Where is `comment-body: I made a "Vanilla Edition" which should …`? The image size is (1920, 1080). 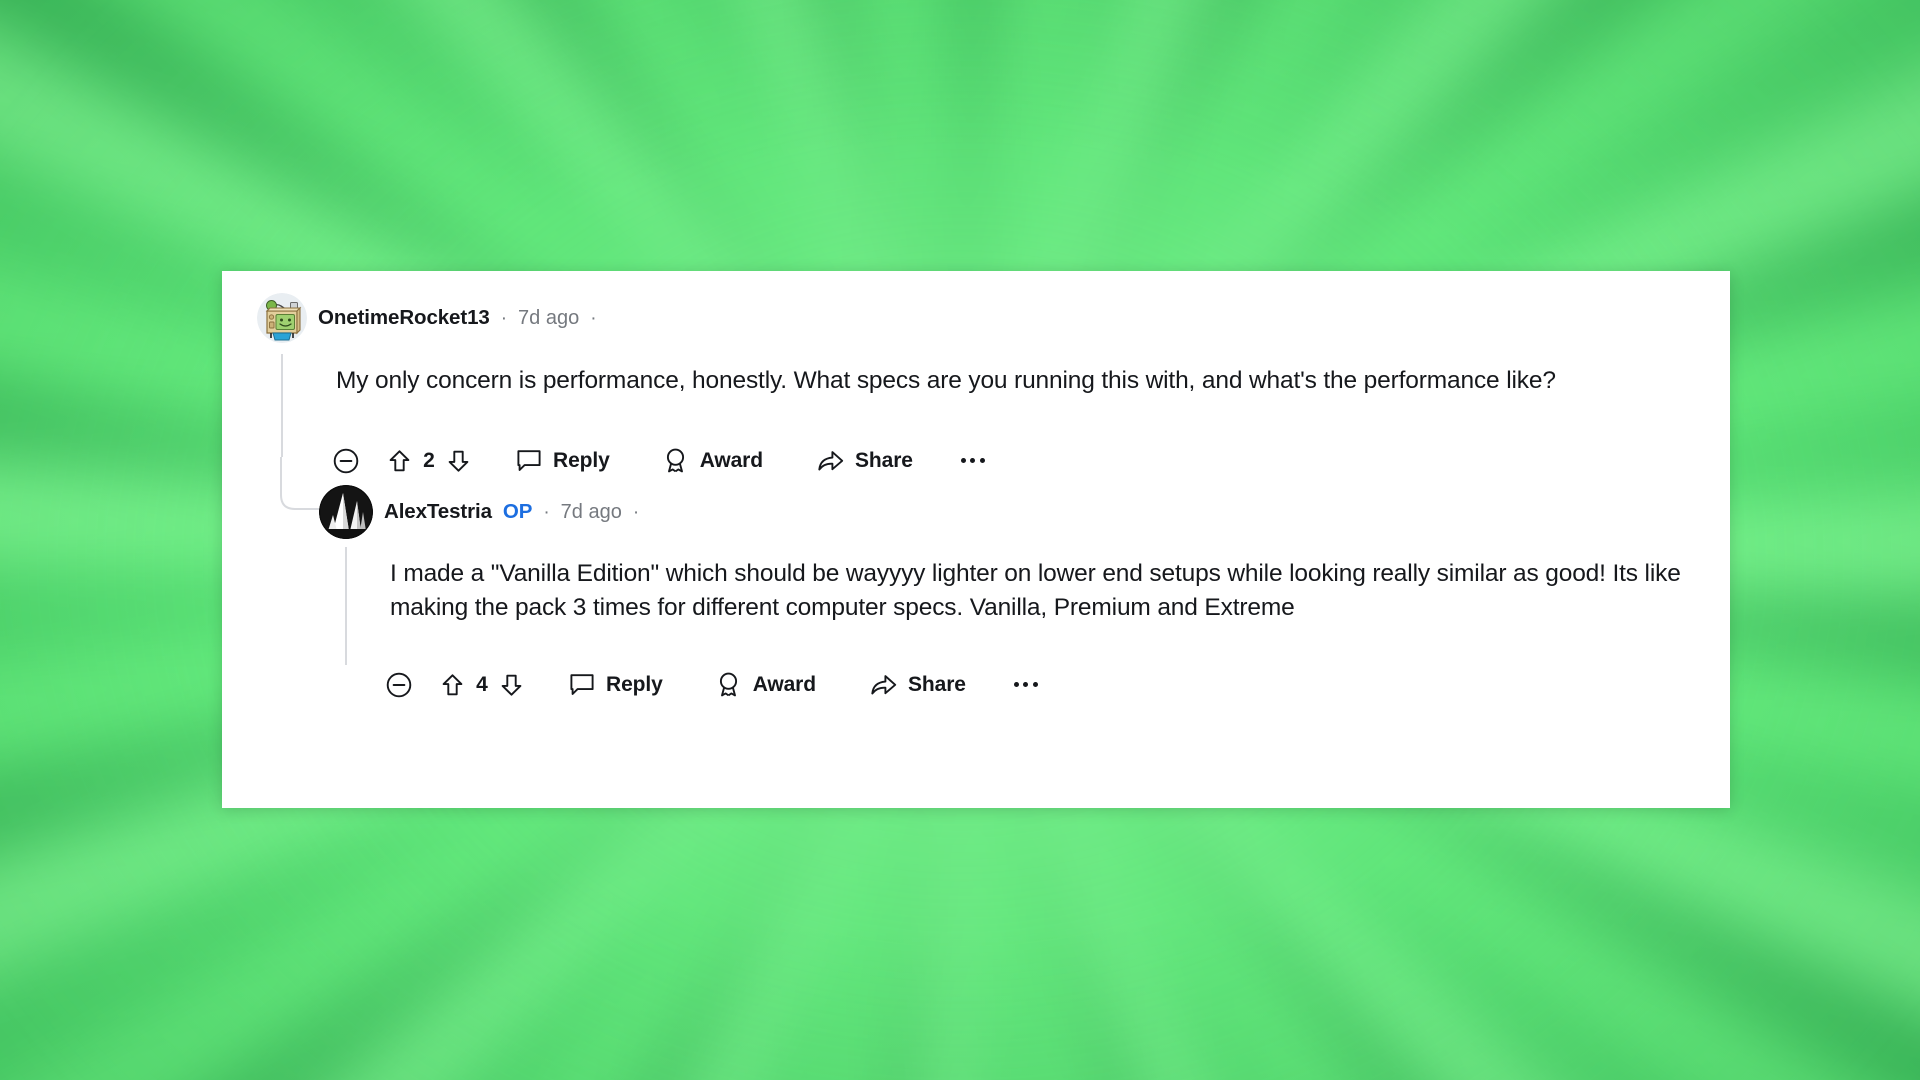
comment-body: I made a "Vanilla Edition" which should … is located at coordinates (1035, 590).